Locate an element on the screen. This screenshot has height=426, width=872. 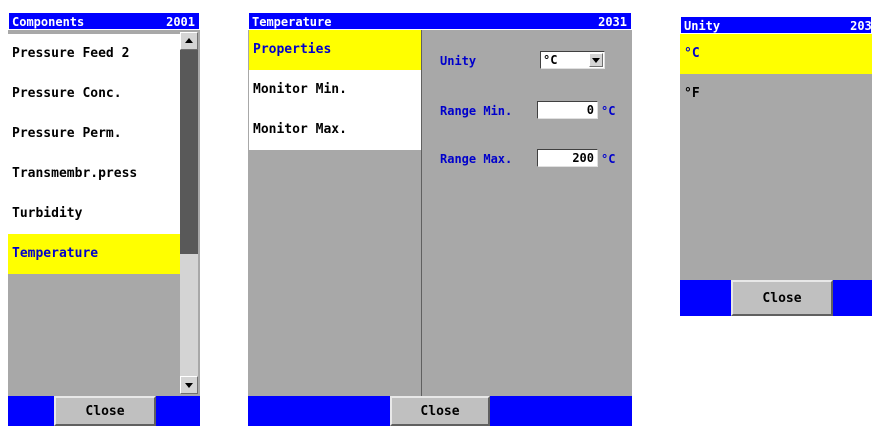
list-item-pressure-perm: Pressure Perm. is located at coordinates (94, 134).